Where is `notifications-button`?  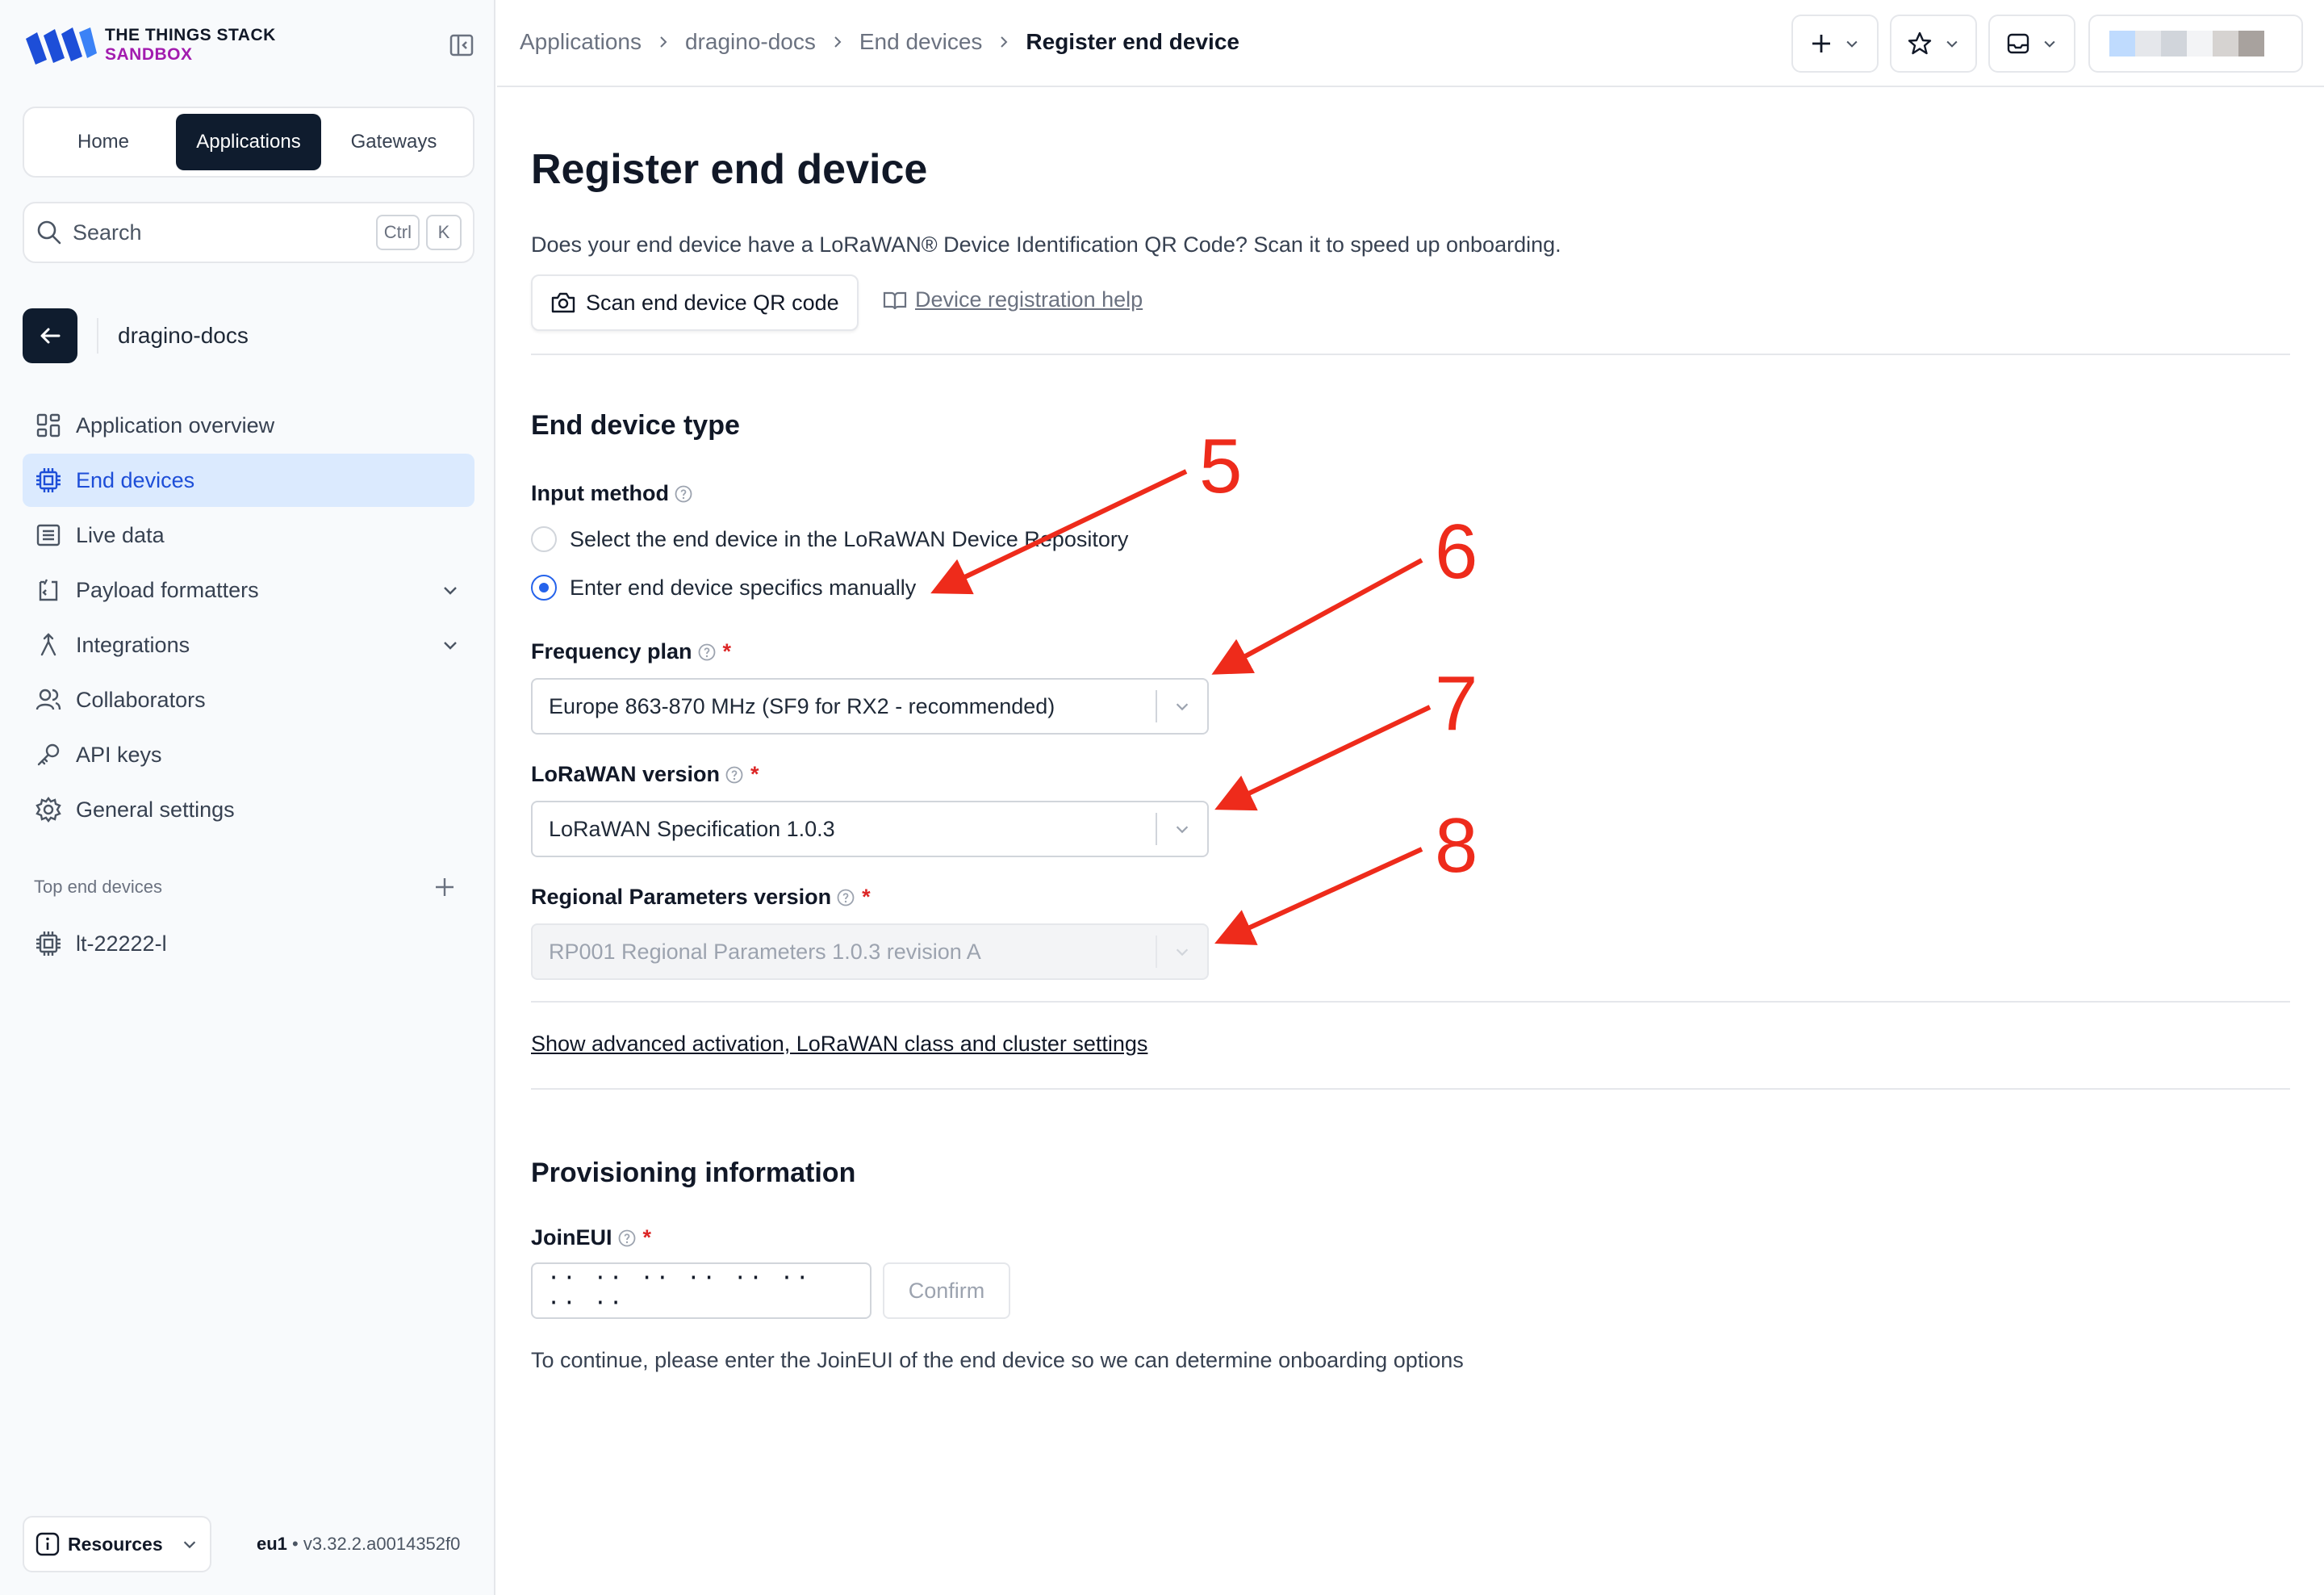 notifications-button is located at coordinates (2031, 44).